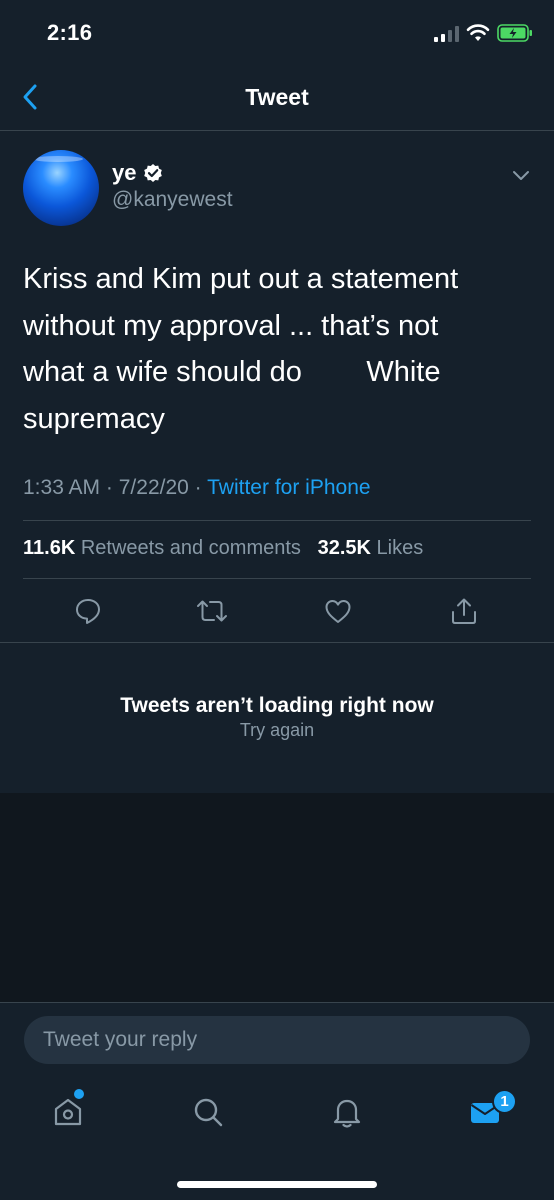 The width and height of the screenshot is (554, 1200). I want to click on tweet-meta: 1:33 AM · 7/22/20 · Twitter for iPhone, so click(197, 488).